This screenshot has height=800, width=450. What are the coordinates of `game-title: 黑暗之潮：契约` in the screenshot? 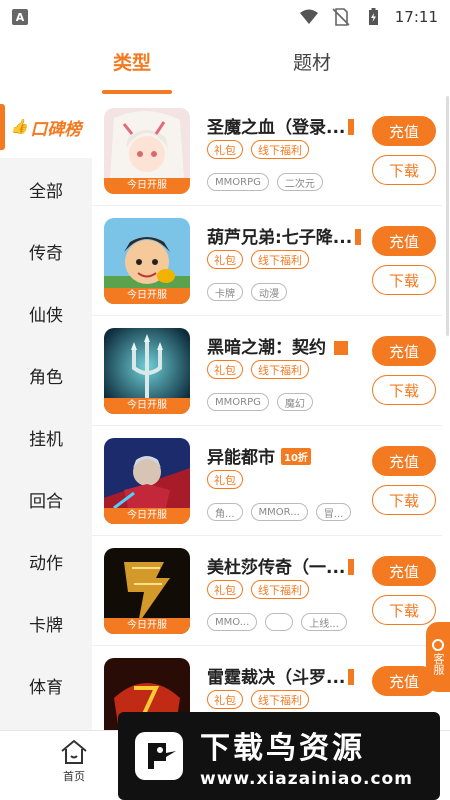 It's located at (277, 345).